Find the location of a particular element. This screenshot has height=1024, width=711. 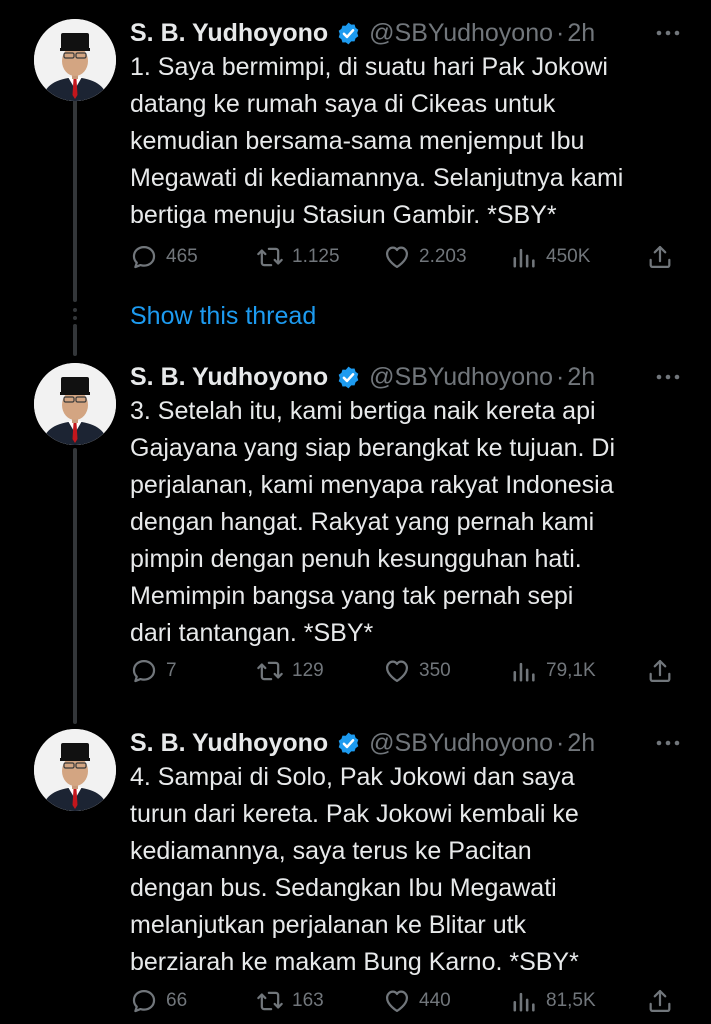

retweet-button: 1.125 is located at coordinates (298, 257).